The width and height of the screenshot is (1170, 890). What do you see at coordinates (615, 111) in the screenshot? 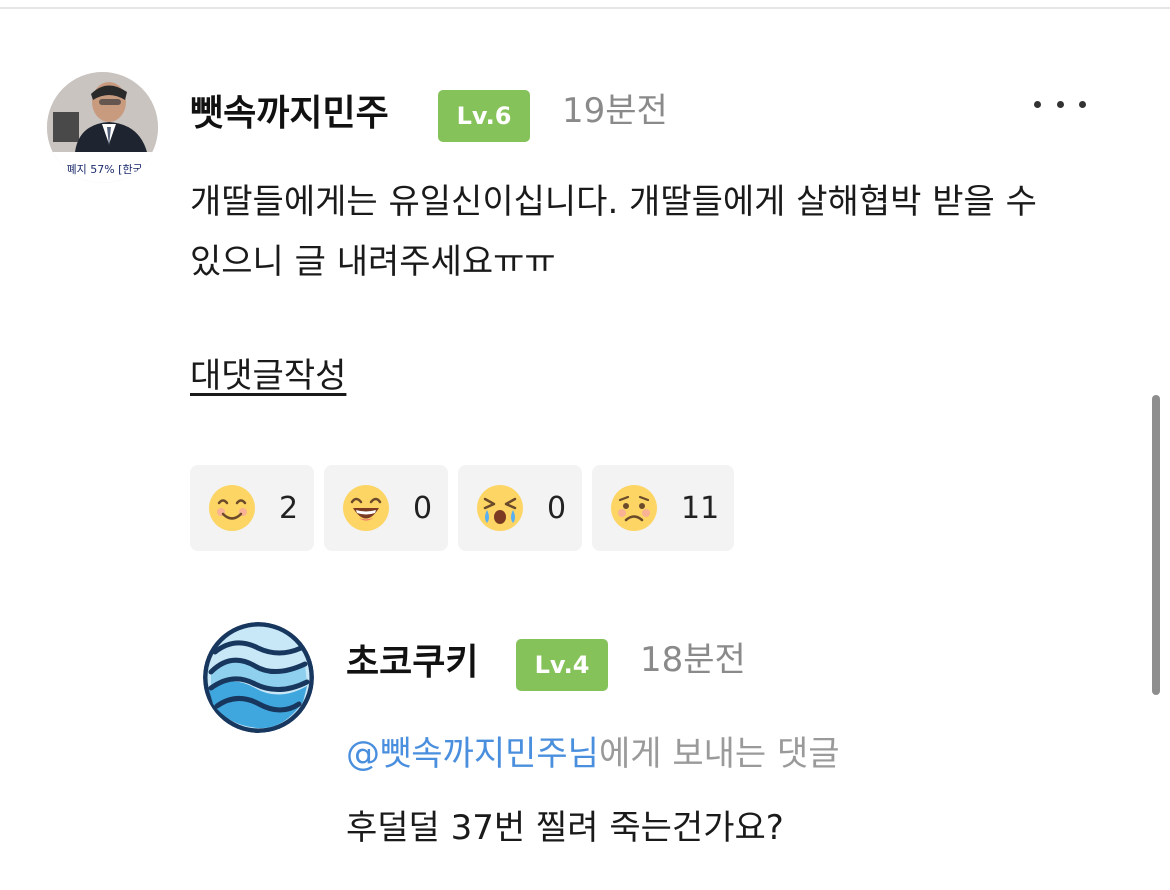
I see `timestamp: 19분전` at bounding box center [615, 111].